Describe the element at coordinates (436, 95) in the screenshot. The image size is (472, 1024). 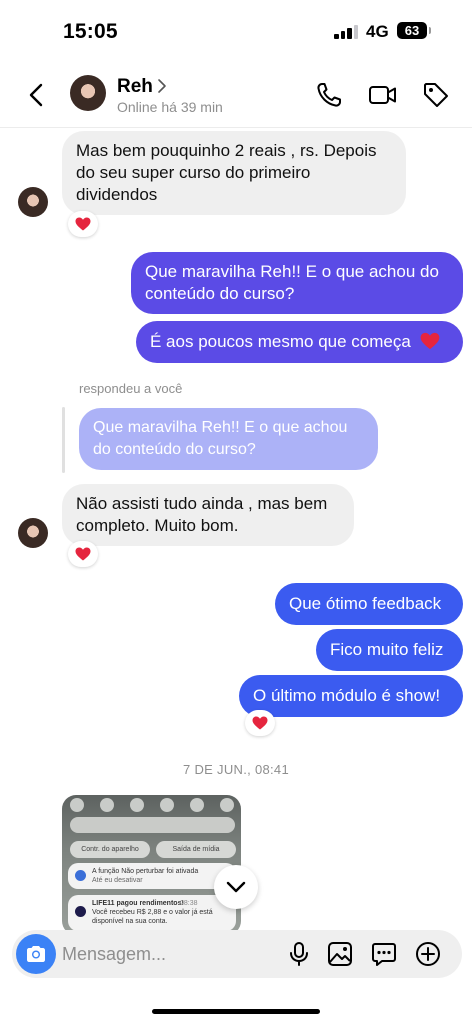
I see `tag-icon` at that location.